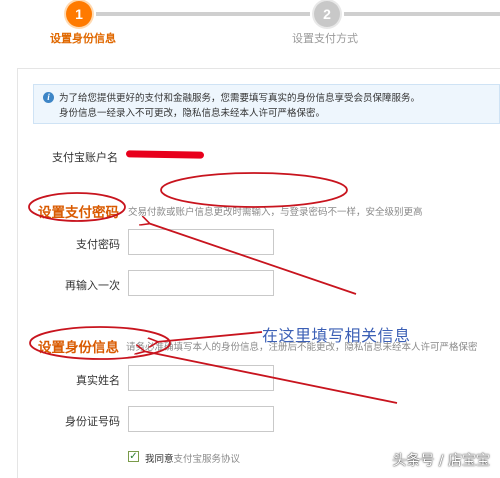  Describe the element at coordinates (441, 461) in the screenshot. I see `watermark: 头条号 / 店宝宝` at that location.